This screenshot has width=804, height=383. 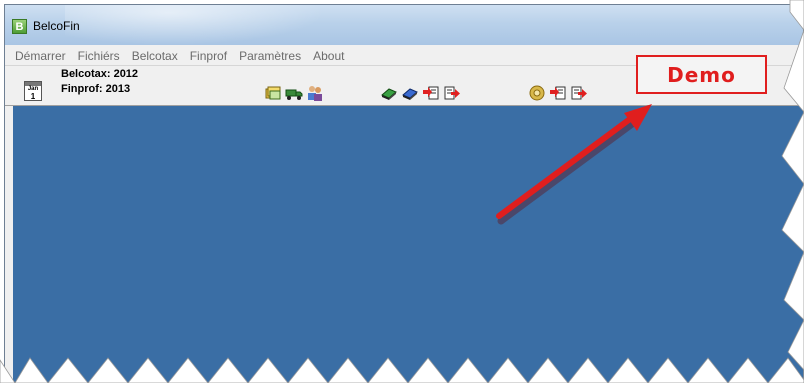 I want to click on truck-icon, so click(x=294, y=94).